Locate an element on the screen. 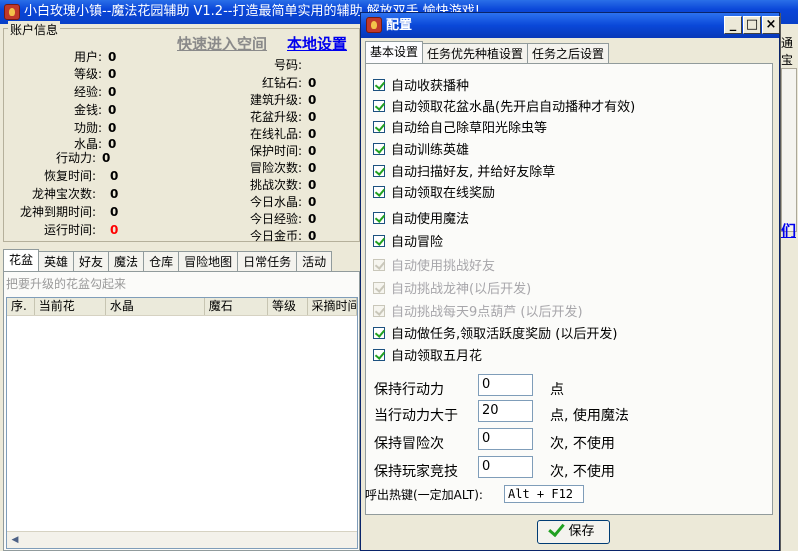  dialog-tab-strip: 基本设置 任务优先种植设置 任务之后设置 is located at coordinates (487, 52).